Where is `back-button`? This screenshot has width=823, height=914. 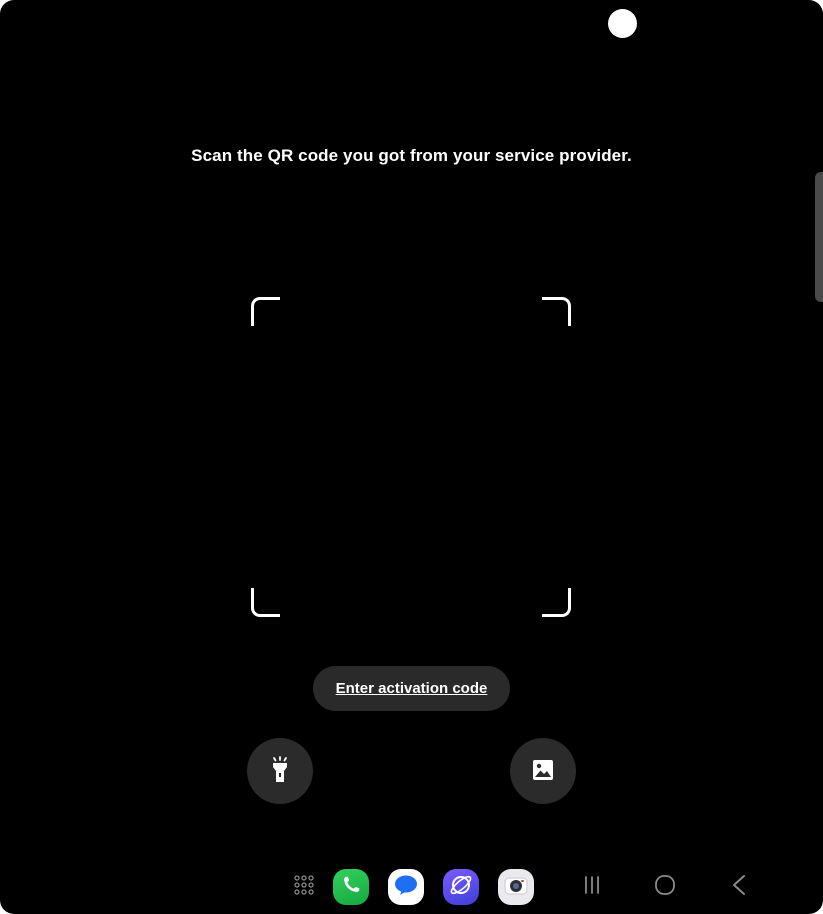
back-button is located at coordinates (739, 887).